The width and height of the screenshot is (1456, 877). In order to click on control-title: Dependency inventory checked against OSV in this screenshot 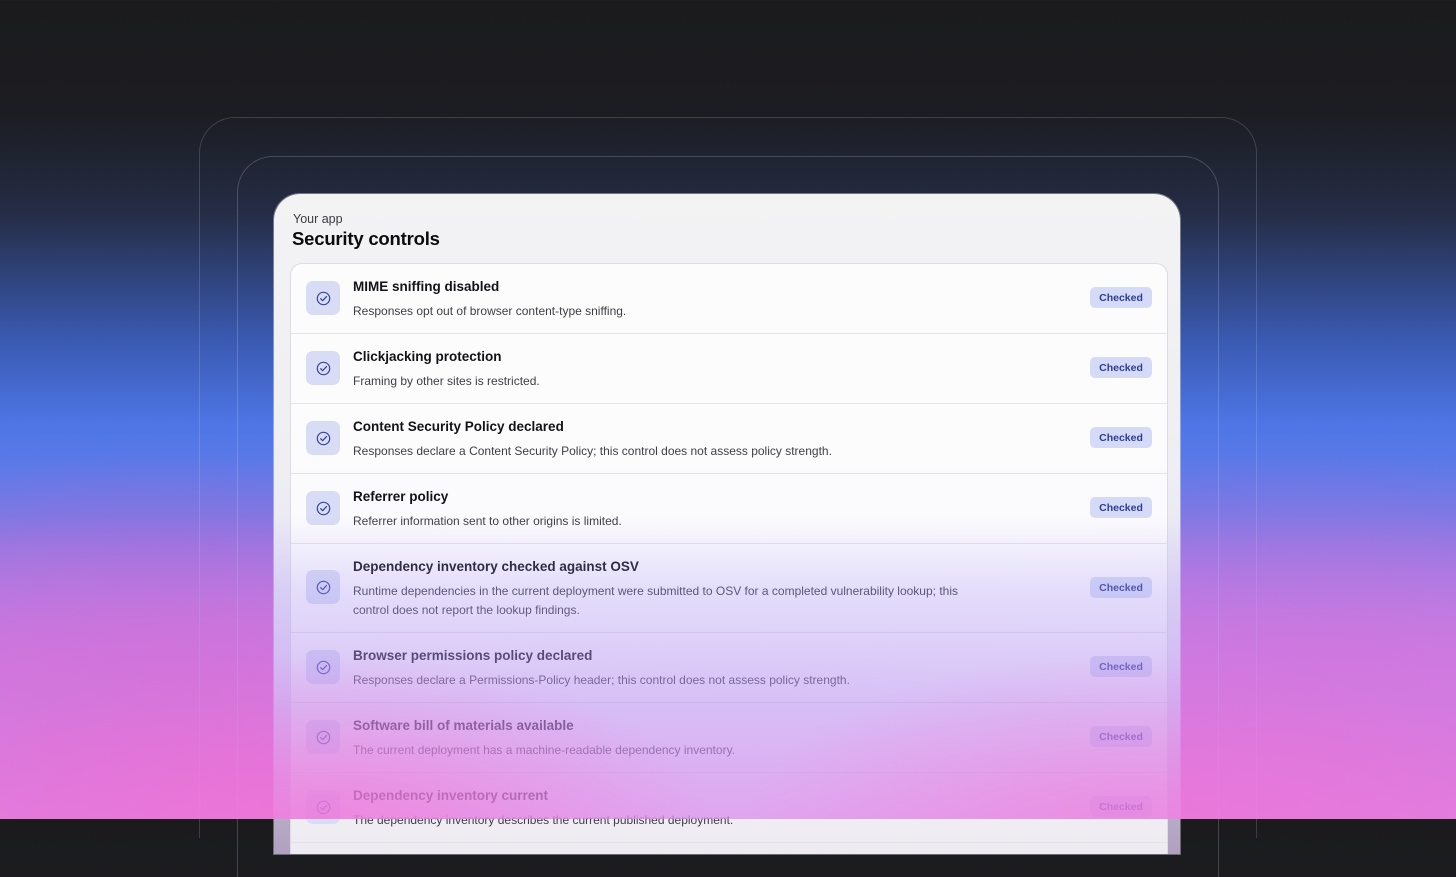, I will do `click(496, 566)`.